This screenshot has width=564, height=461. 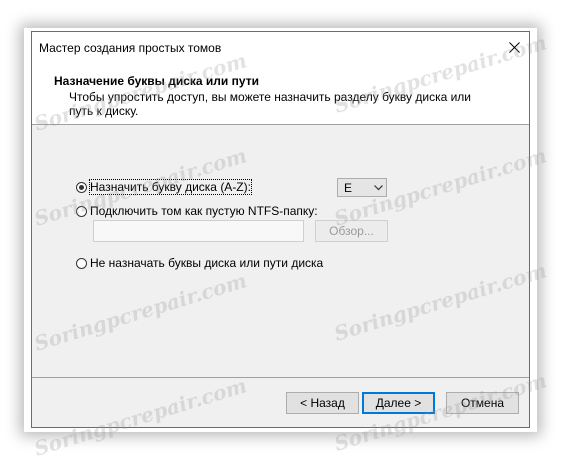 What do you see at coordinates (198, 231) in the screenshot?
I see `folder-path-input` at bounding box center [198, 231].